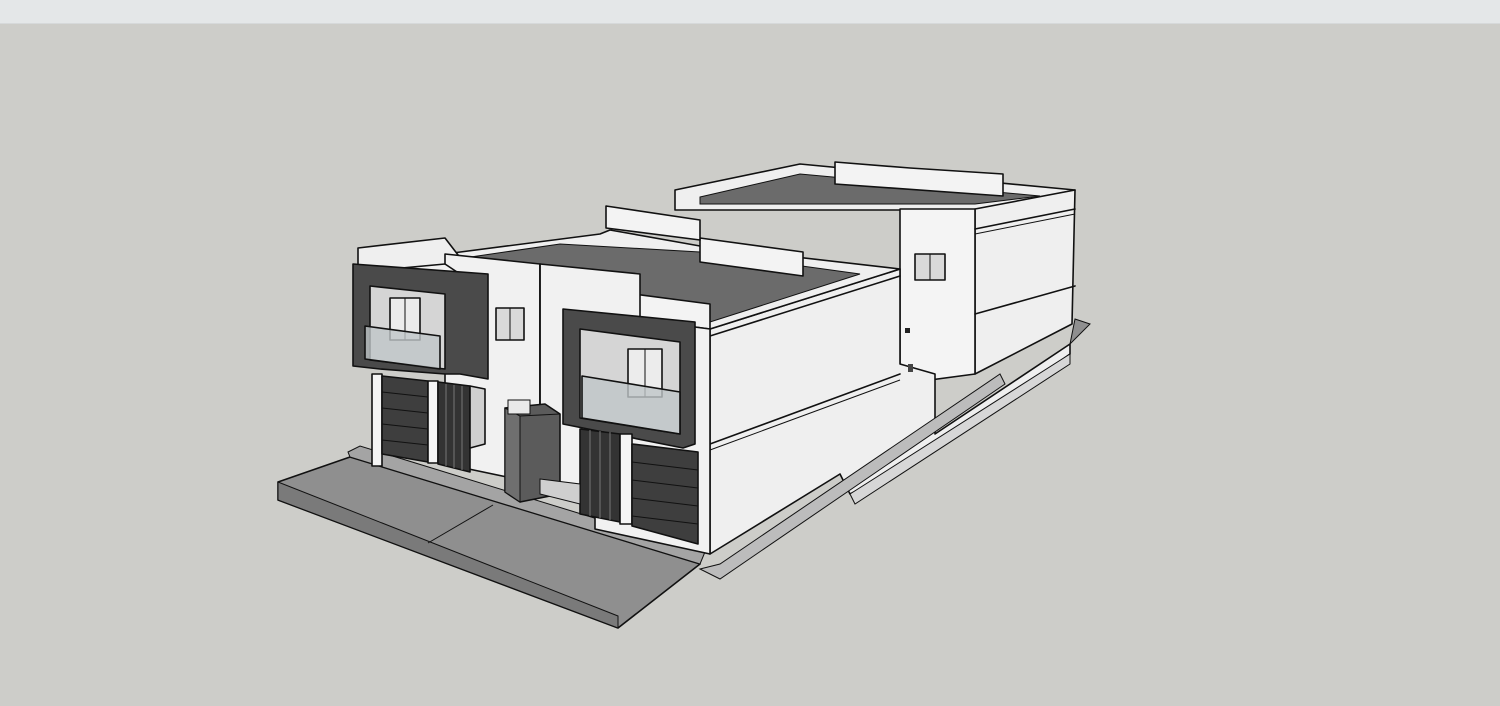 The width and height of the screenshot is (1500, 706). What do you see at coordinates (420, 321) in the screenshot?
I see `unit-left-balcony` at bounding box center [420, 321].